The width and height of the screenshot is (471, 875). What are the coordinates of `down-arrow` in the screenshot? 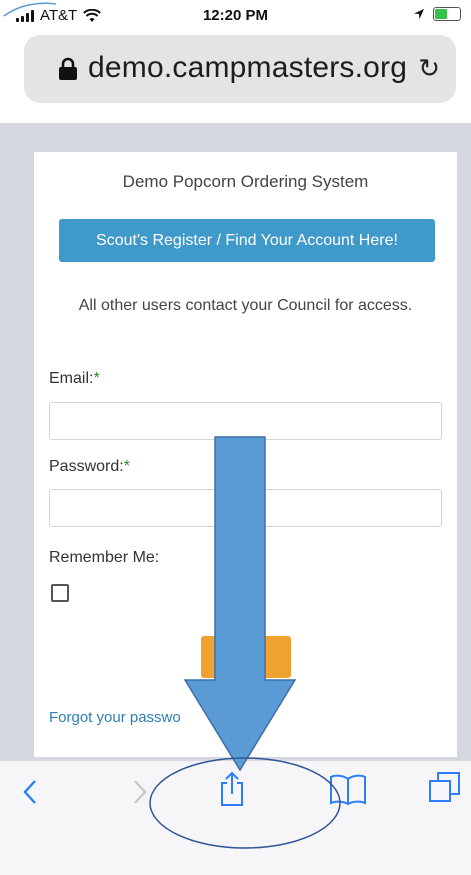 It's located at (240, 604).